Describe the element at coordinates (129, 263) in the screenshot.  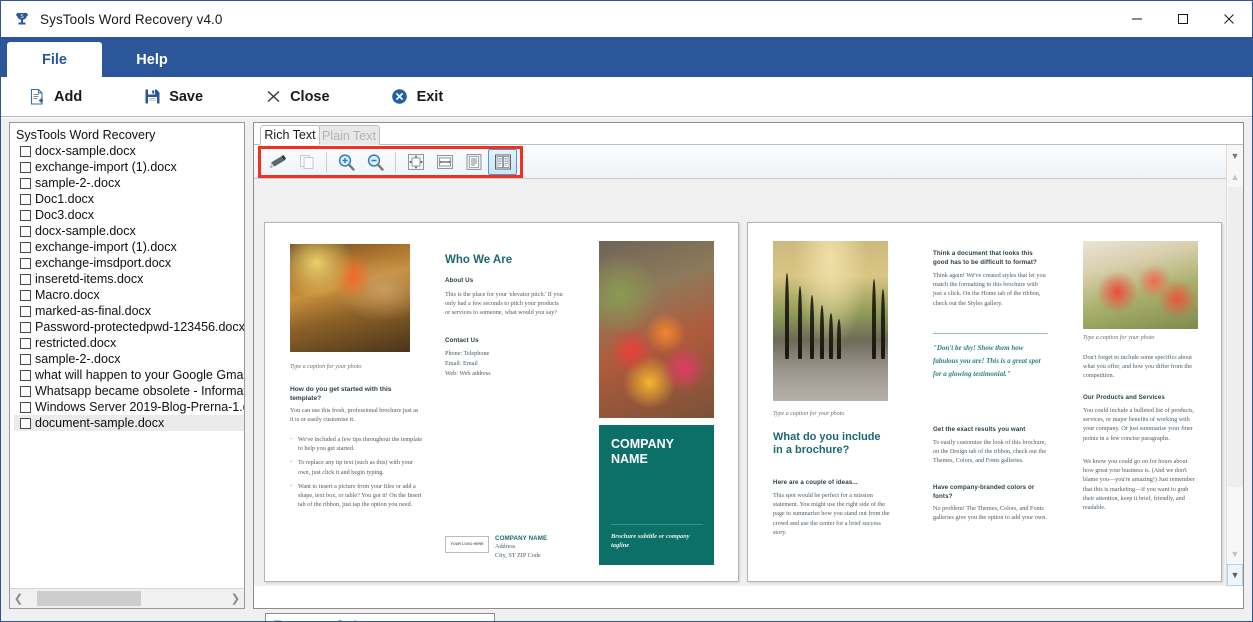
I see `list-item: exchange-imsdport.docx` at that location.